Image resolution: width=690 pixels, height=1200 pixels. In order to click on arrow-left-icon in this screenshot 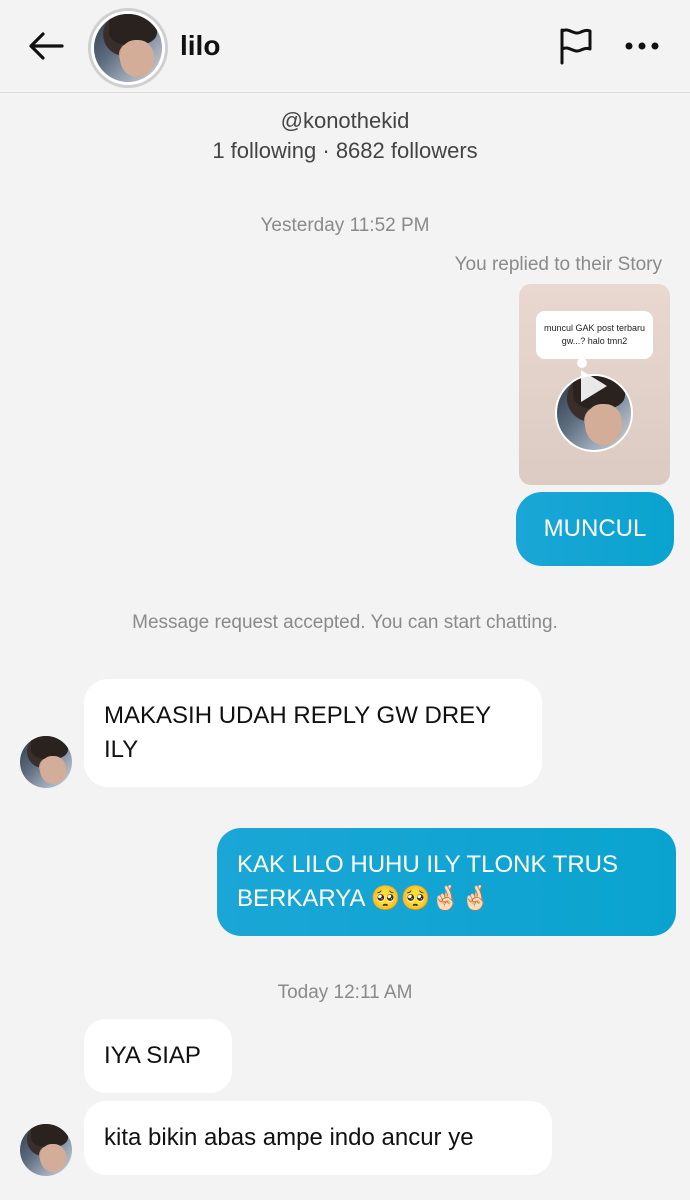, I will do `click(46, 46)`.